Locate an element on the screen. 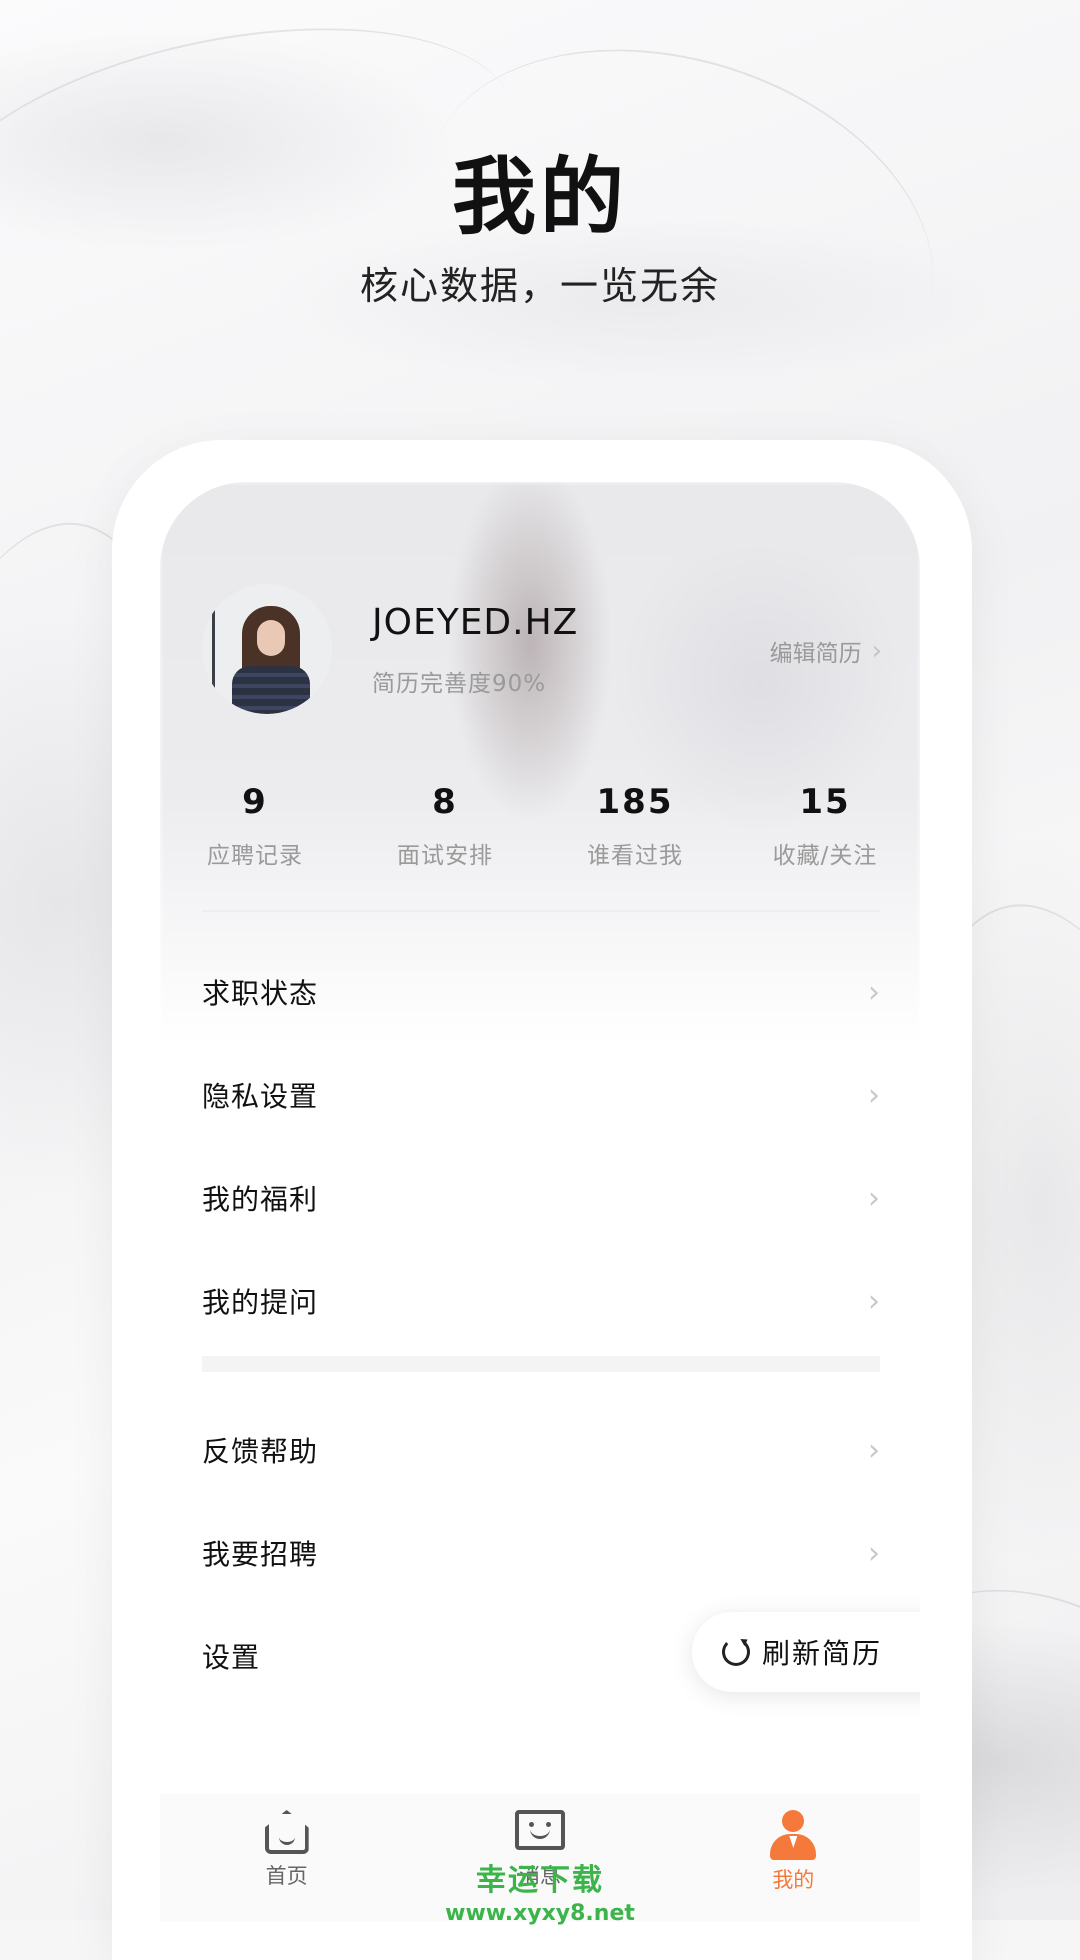 Image resolution: width=1080 pixels, height=1960 pixels. refresh-resume-label: 刷新简历 is located at coordinates (822, 1653).